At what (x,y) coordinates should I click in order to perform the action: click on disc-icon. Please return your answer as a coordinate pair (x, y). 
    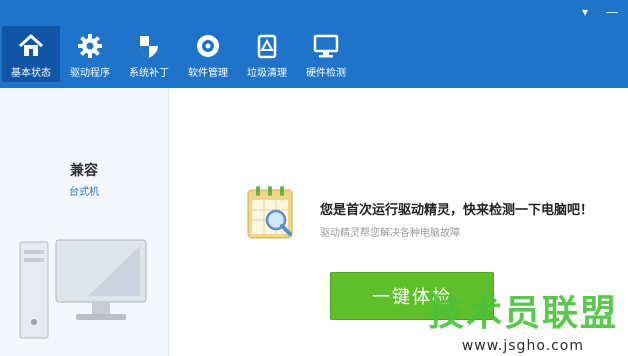
    Looking at the image, I should click on (208, 46).